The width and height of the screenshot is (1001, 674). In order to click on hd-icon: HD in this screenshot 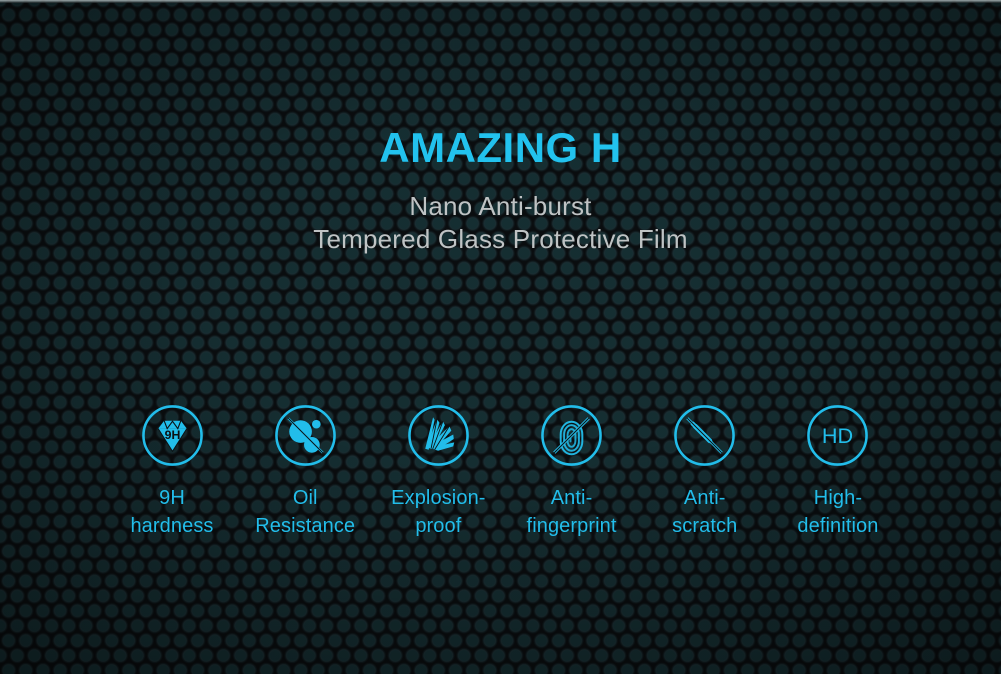, I will do `click(838, 435)`.